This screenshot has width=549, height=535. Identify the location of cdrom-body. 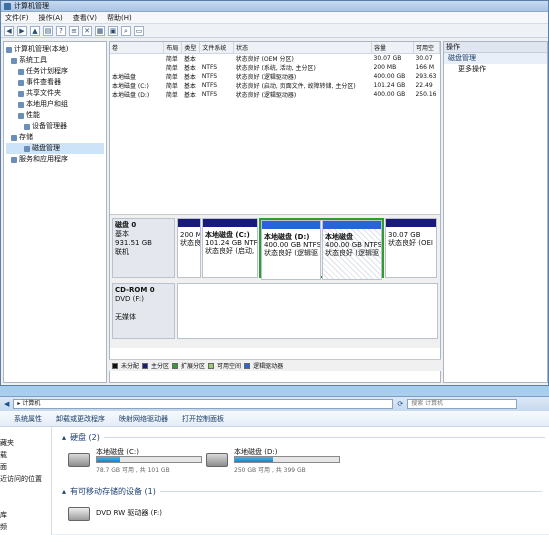
(307, 311).